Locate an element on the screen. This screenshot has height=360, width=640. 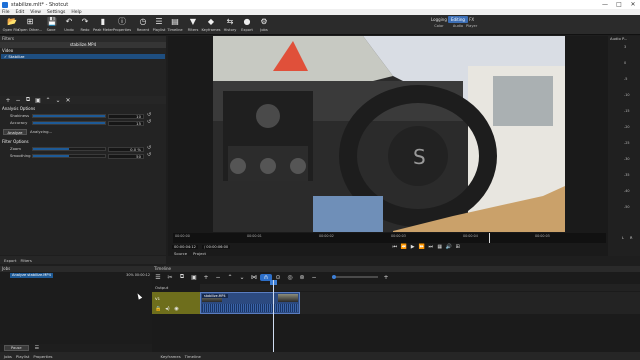
zoom-icon: ⊞ is located at coordinates (457, 247).